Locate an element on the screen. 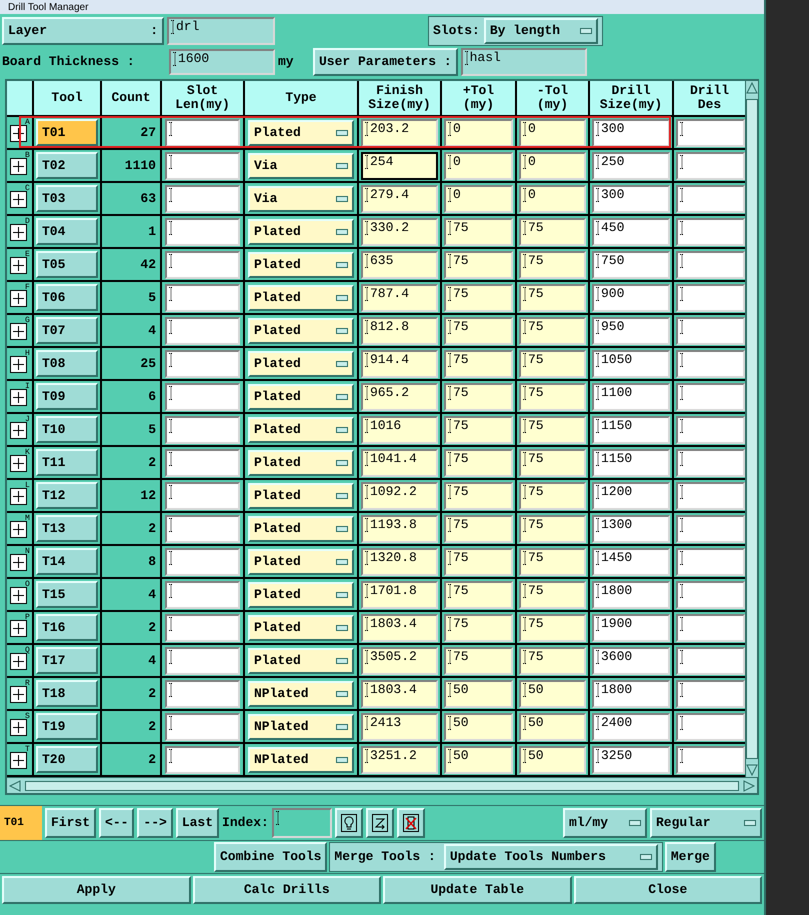 This screenshot has width=809, height=915. tool-button: T19 is located at coordinates (67, 726).